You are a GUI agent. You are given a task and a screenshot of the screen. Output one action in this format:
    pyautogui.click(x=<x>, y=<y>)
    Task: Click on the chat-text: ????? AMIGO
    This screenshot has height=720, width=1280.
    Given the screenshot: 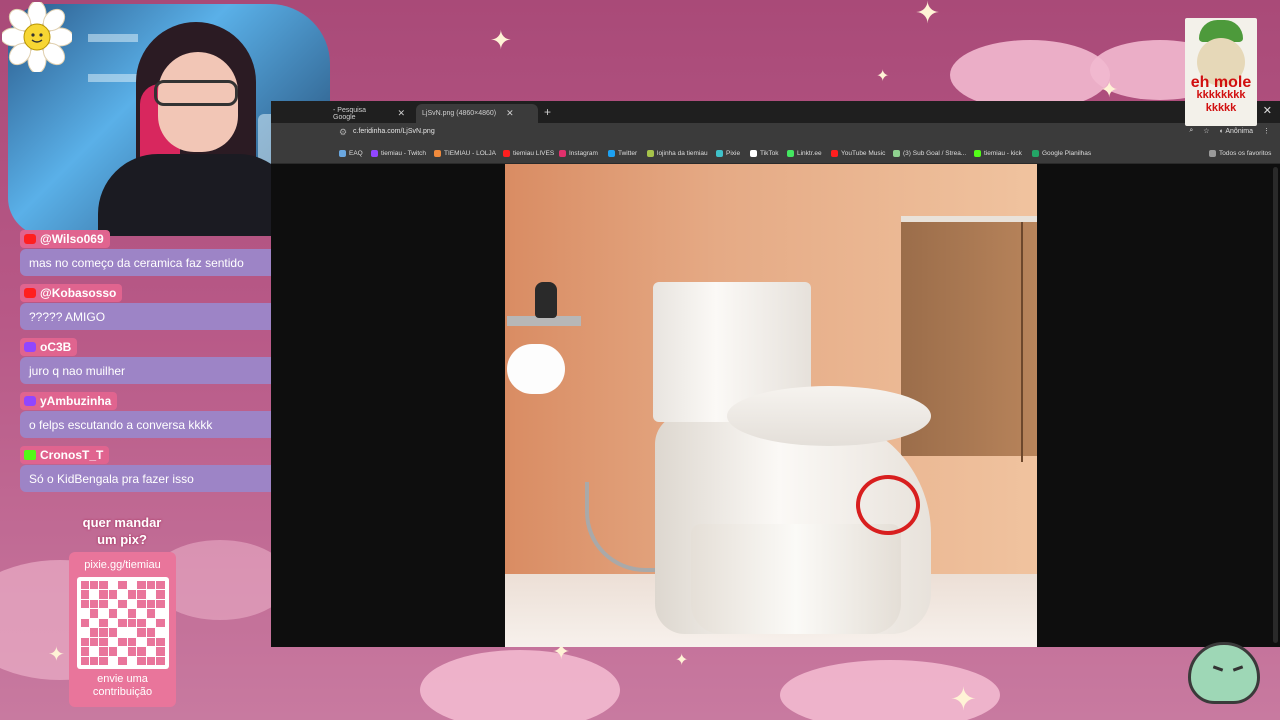 What is the action you would take?
    pyautogui.click(x=163, y=316)
    